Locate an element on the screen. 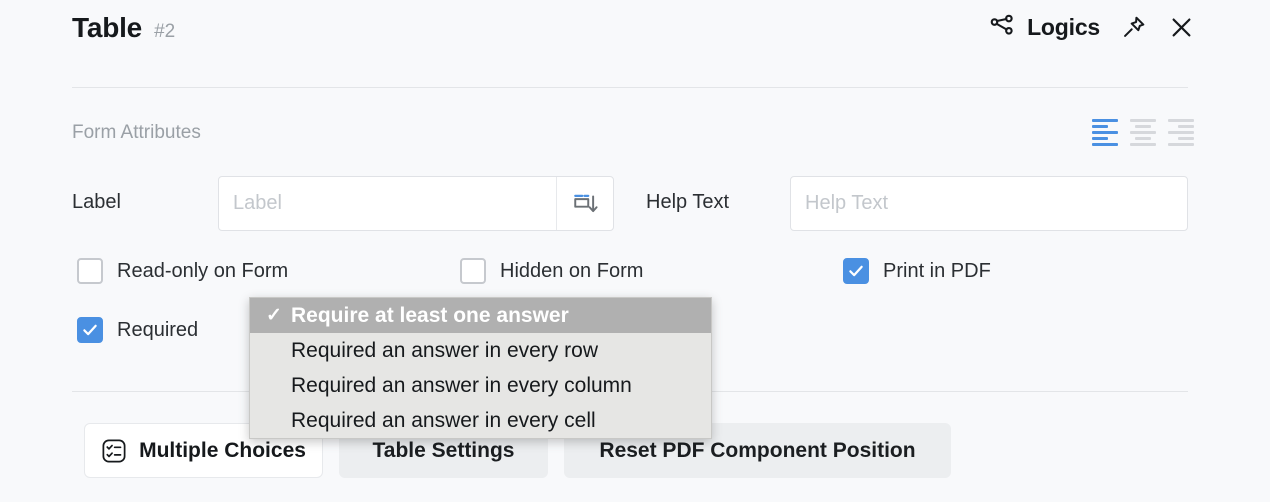 The image size is (1270, 502). dropdown-option-required-every-column: Required an answer in every column is located at coordinates (480, 385).